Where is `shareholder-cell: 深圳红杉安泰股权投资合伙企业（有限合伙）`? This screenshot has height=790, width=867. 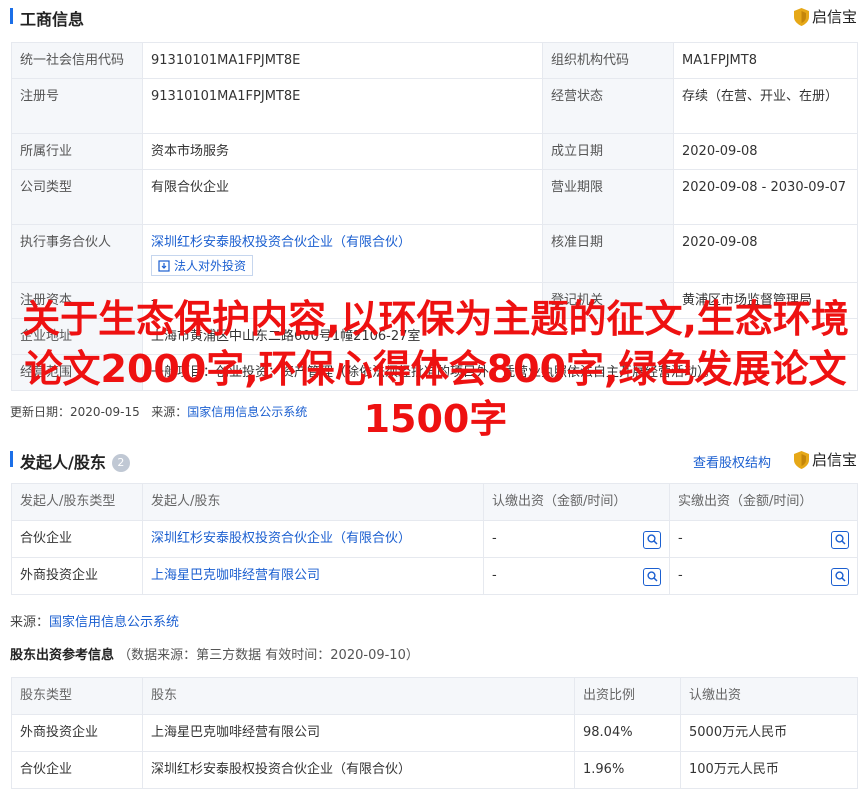 shareholder-cell: 深圳红杉安泰股权投资合伙企业（有限合伙） is located at coordinates (358, 770).